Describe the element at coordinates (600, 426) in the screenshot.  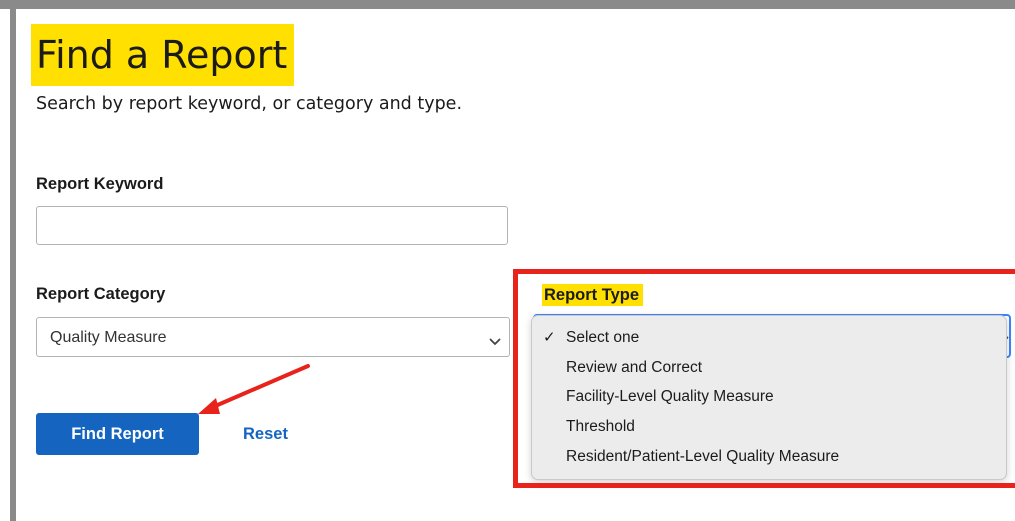
I see `dropdown-option-label: Threshold` at that location.